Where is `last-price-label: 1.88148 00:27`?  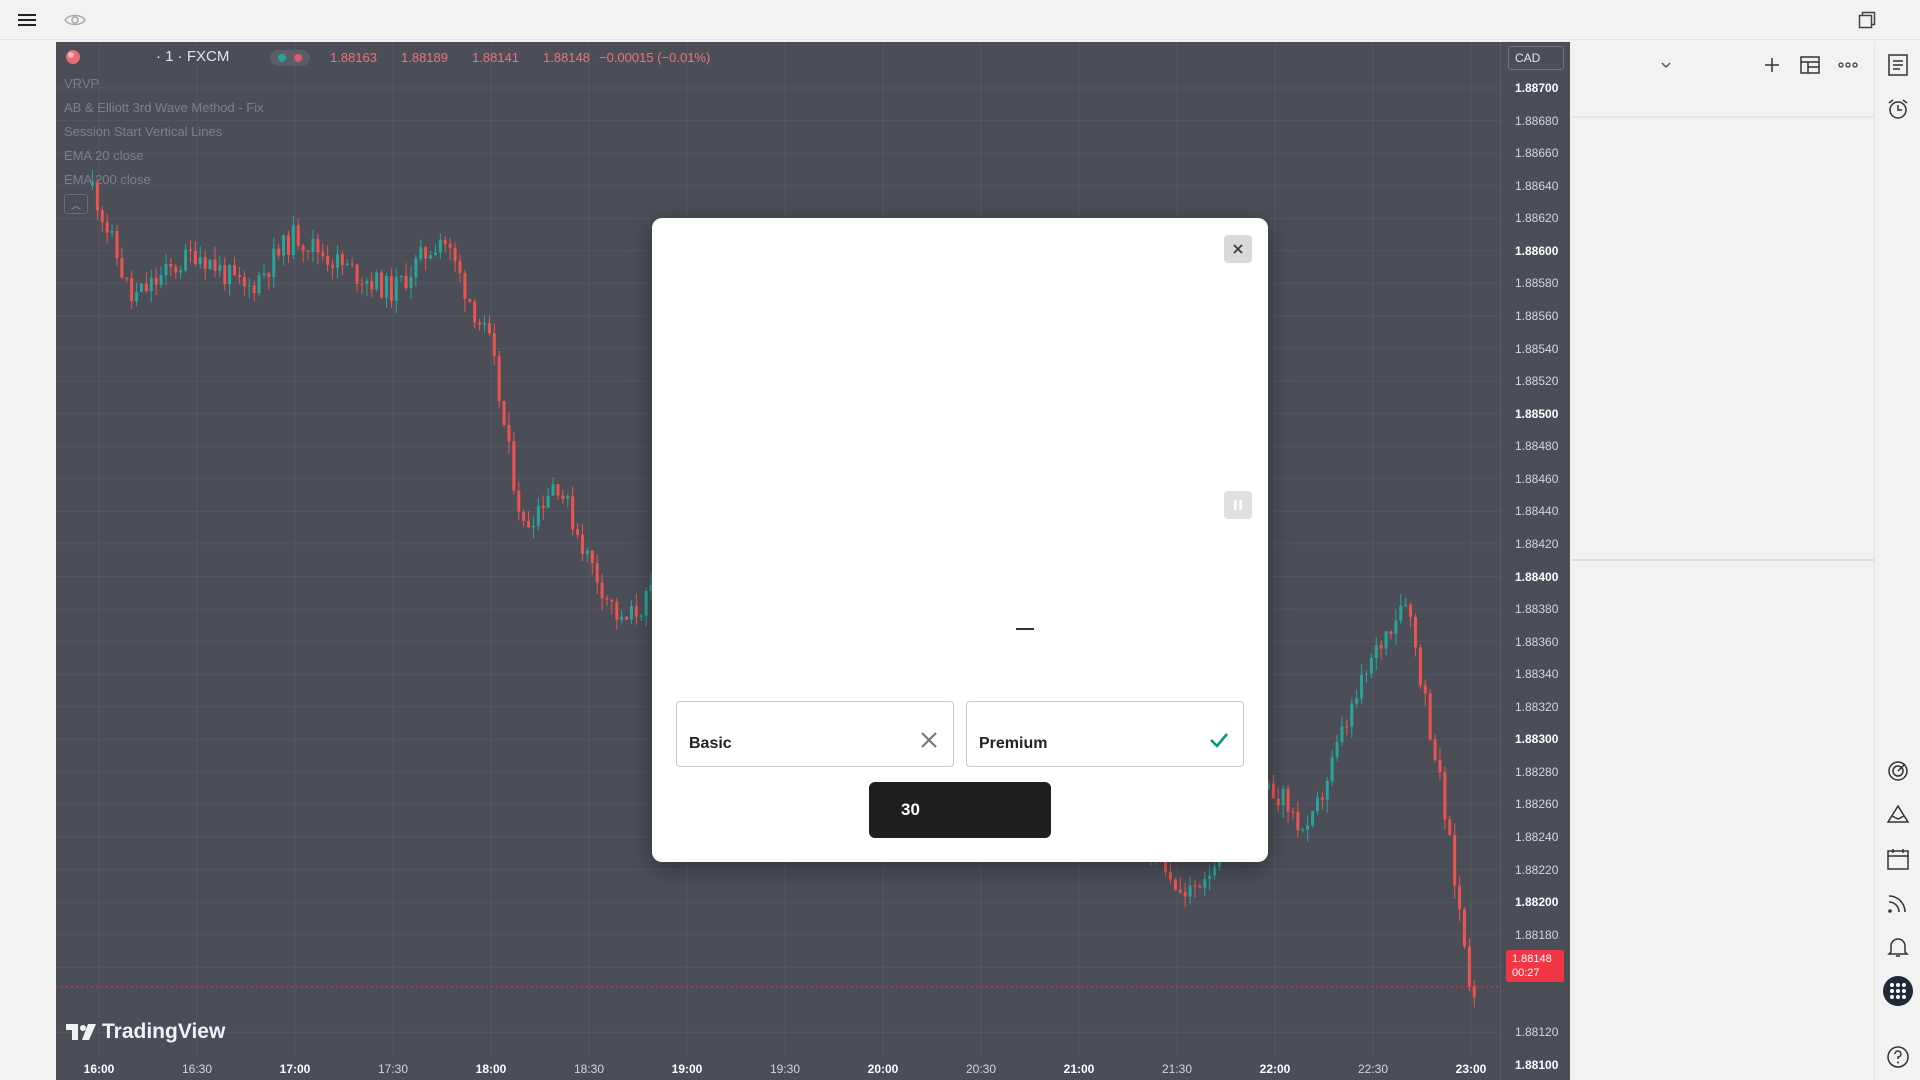 last-price-label: 1.88148 00:27 is located at coordinates (1535, 966).